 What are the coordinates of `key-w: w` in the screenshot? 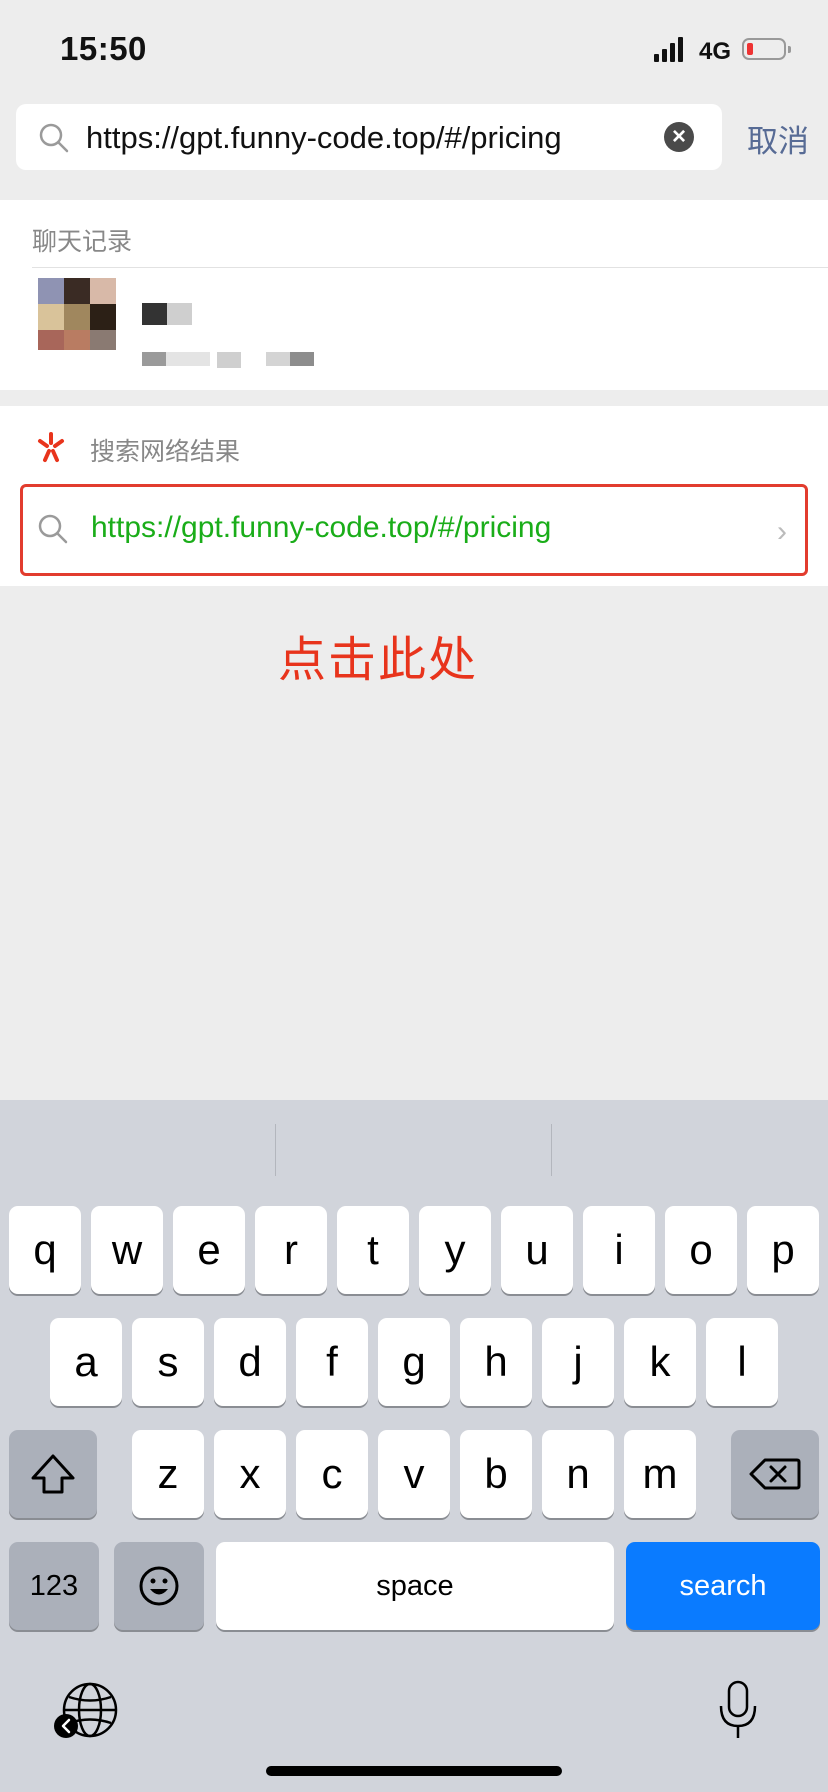 It's located at (127, 1250).